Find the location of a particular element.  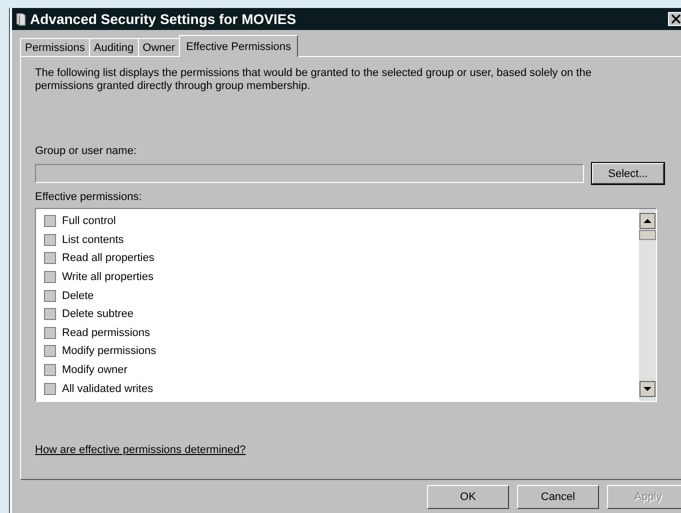

permission-label: Modify permissions is located at coordinates (109, 351).